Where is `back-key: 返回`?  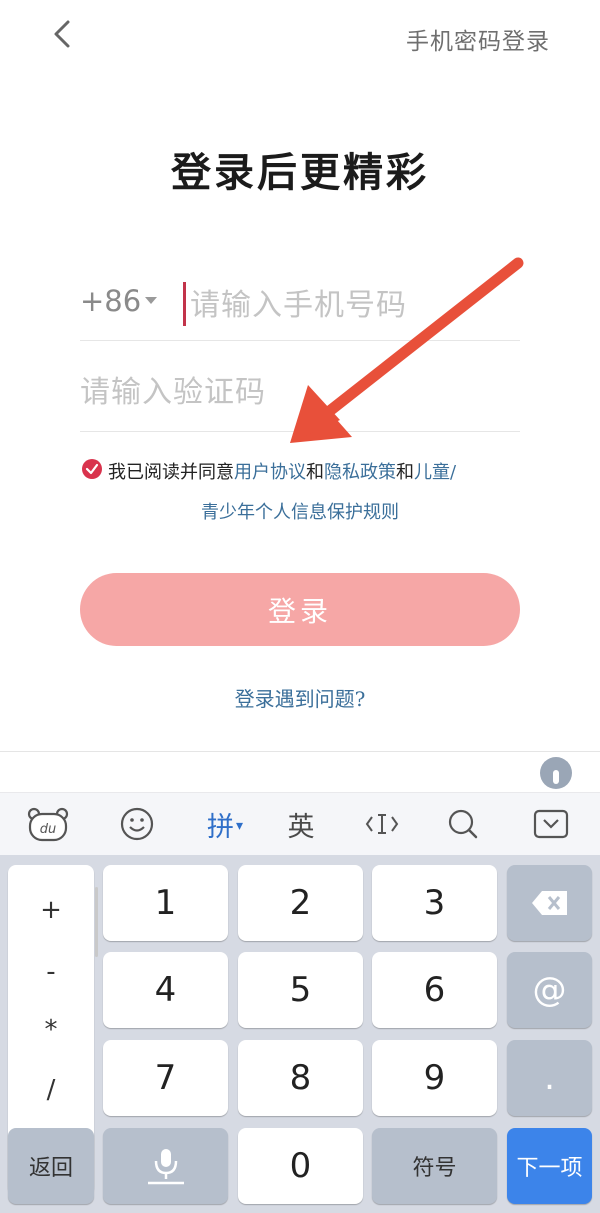 back-key: 返回 is located at coordinates (51, 1166).